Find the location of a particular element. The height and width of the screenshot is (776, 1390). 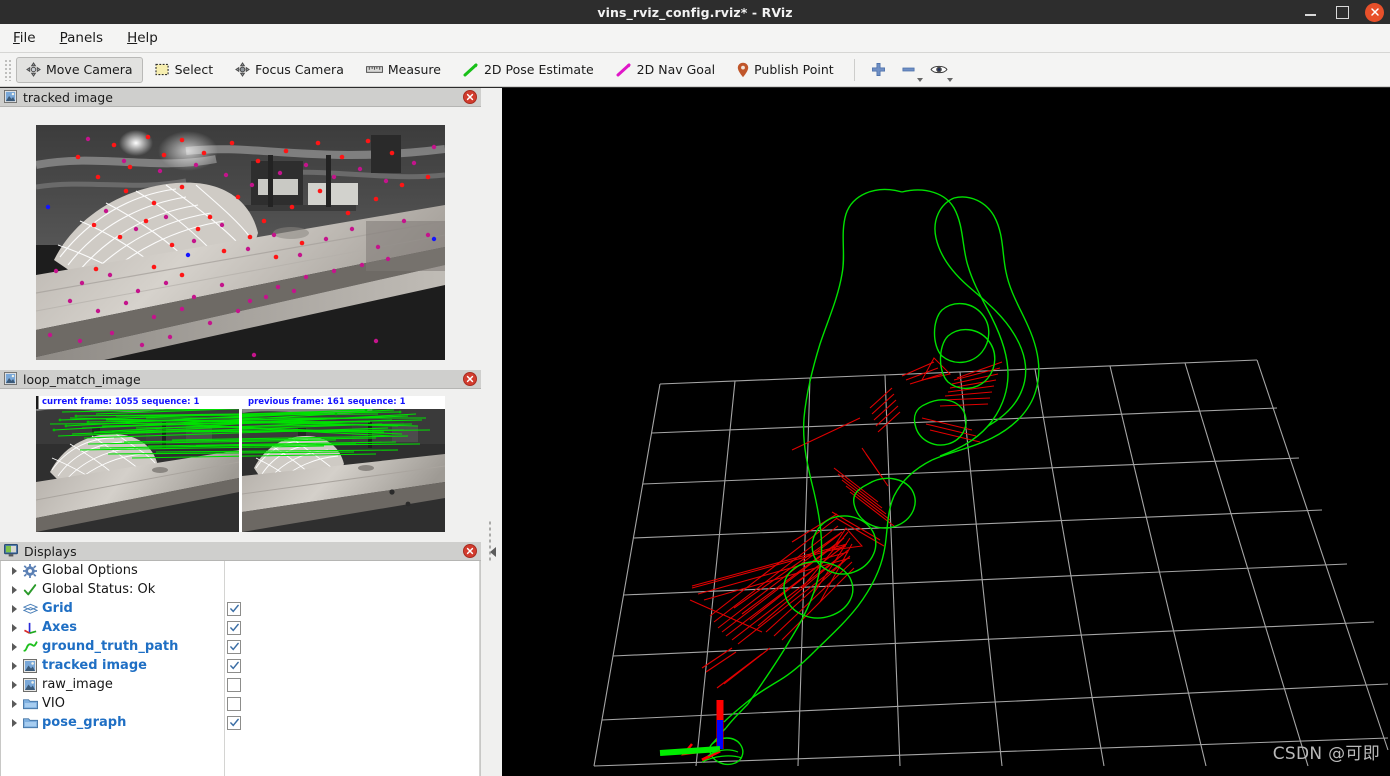

tool-2d-nav-goal-label: 2D Nav Goal is located at coordinates (676, 69).